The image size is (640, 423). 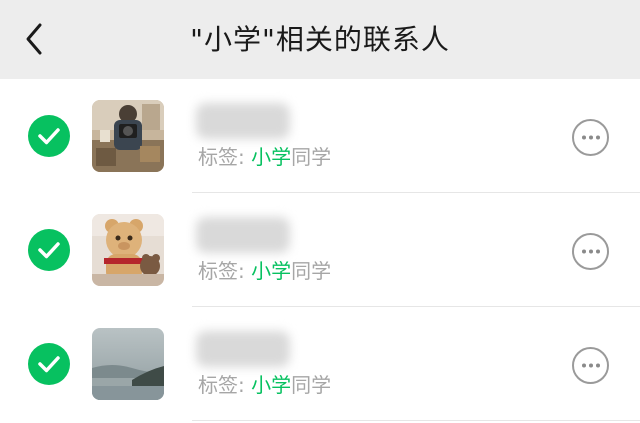 I want to click on avatar-photo-misty-landscape, so click(x=128, y=364).